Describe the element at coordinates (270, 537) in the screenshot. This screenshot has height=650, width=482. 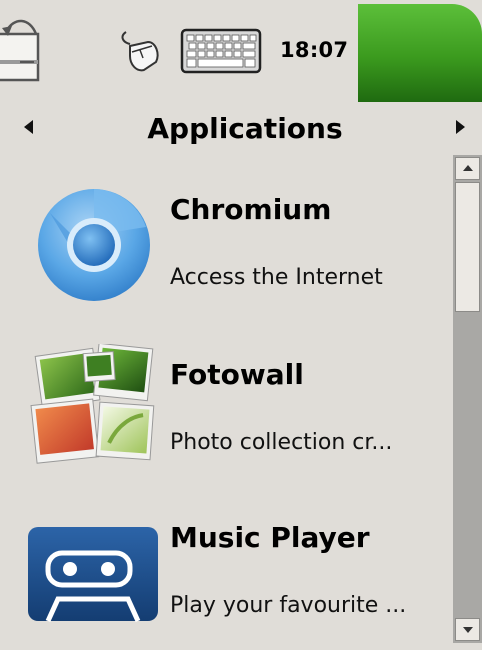
I see `app-name: Music Player` at that location.